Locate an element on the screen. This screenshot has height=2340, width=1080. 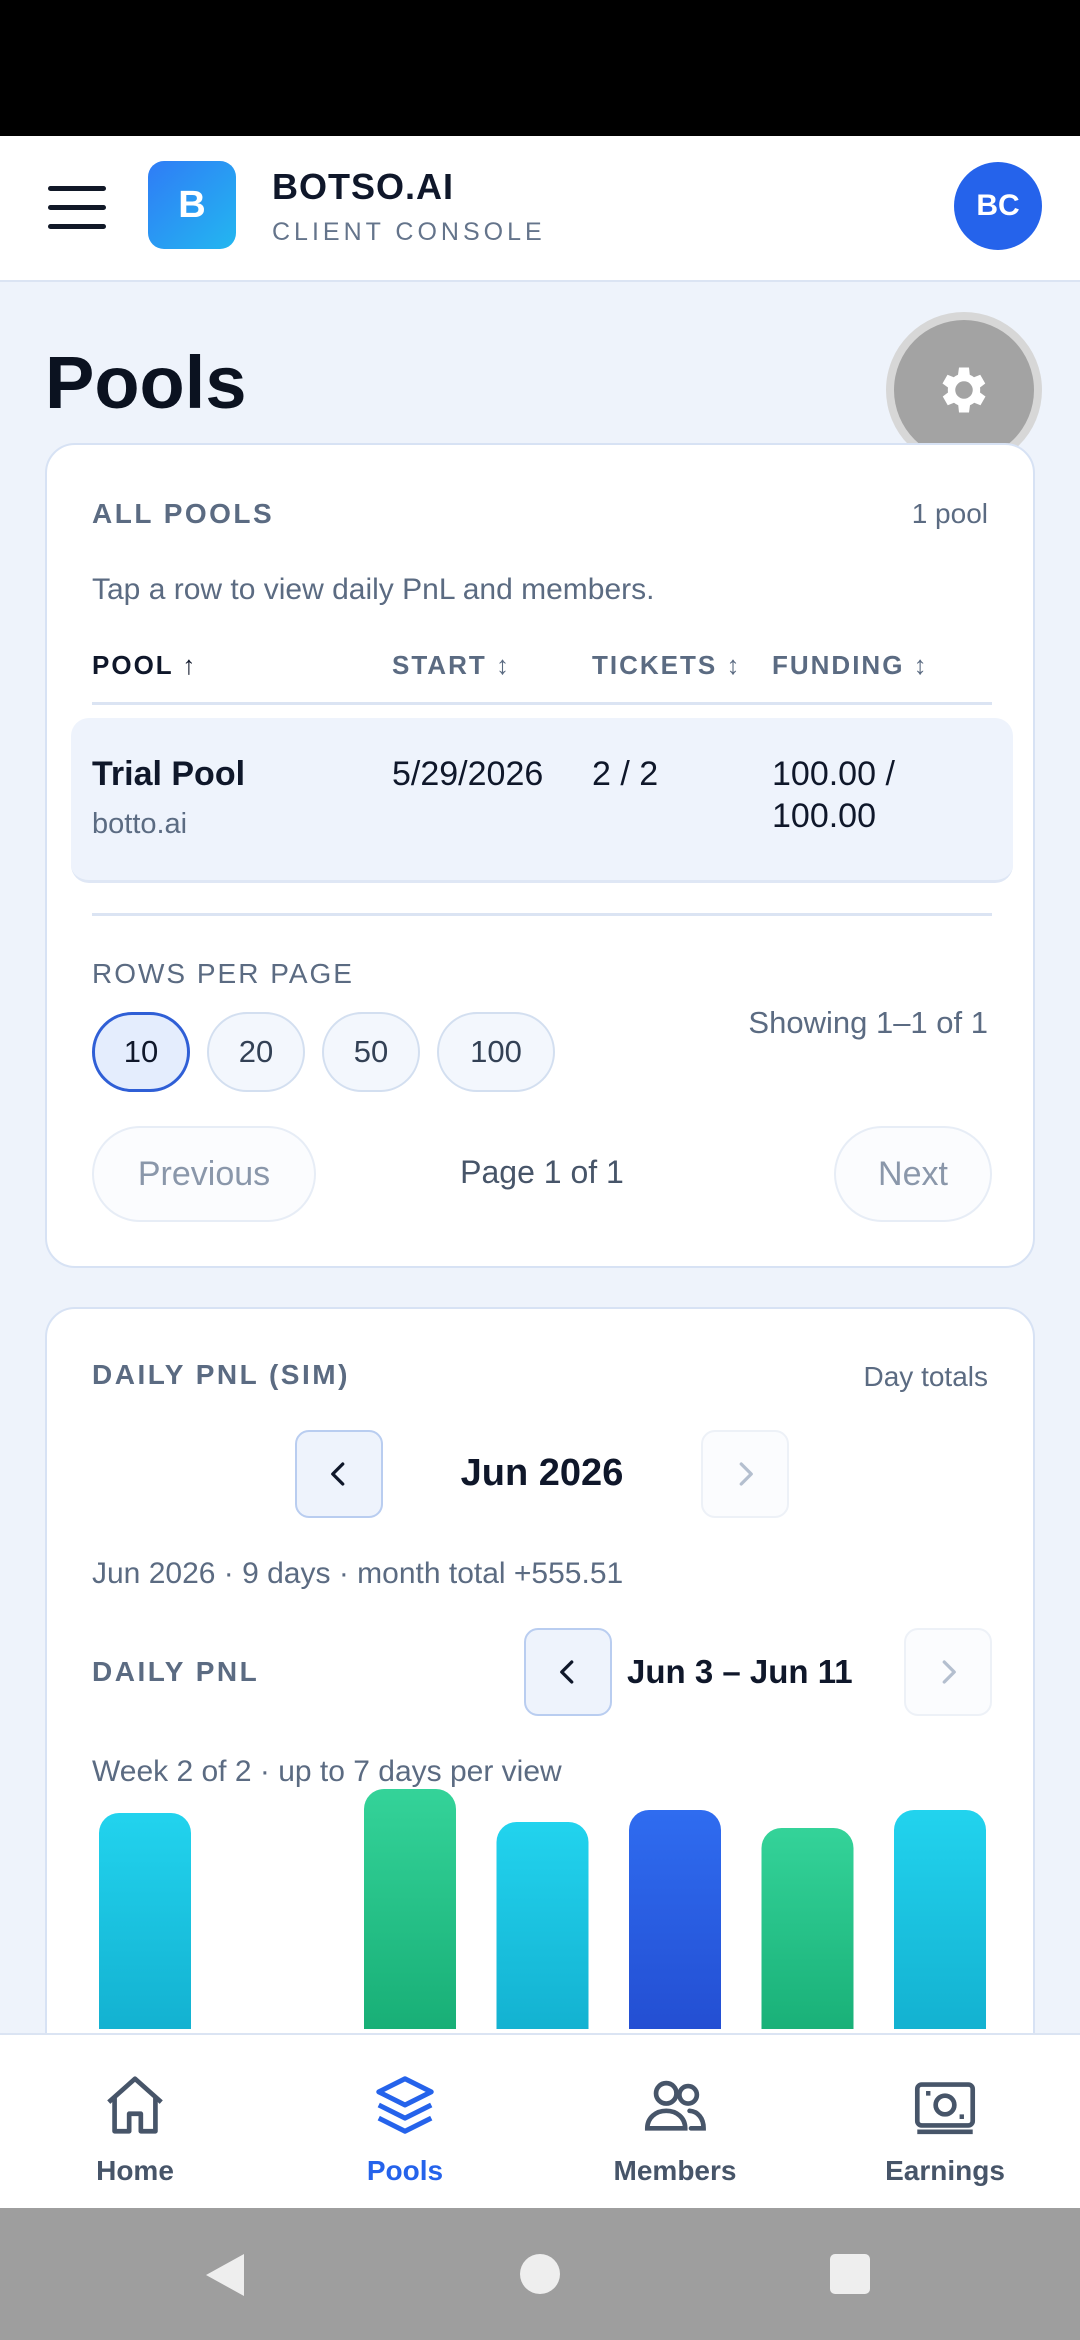
rows-per-page-option: 50 is located at coordinates (371, 1052).